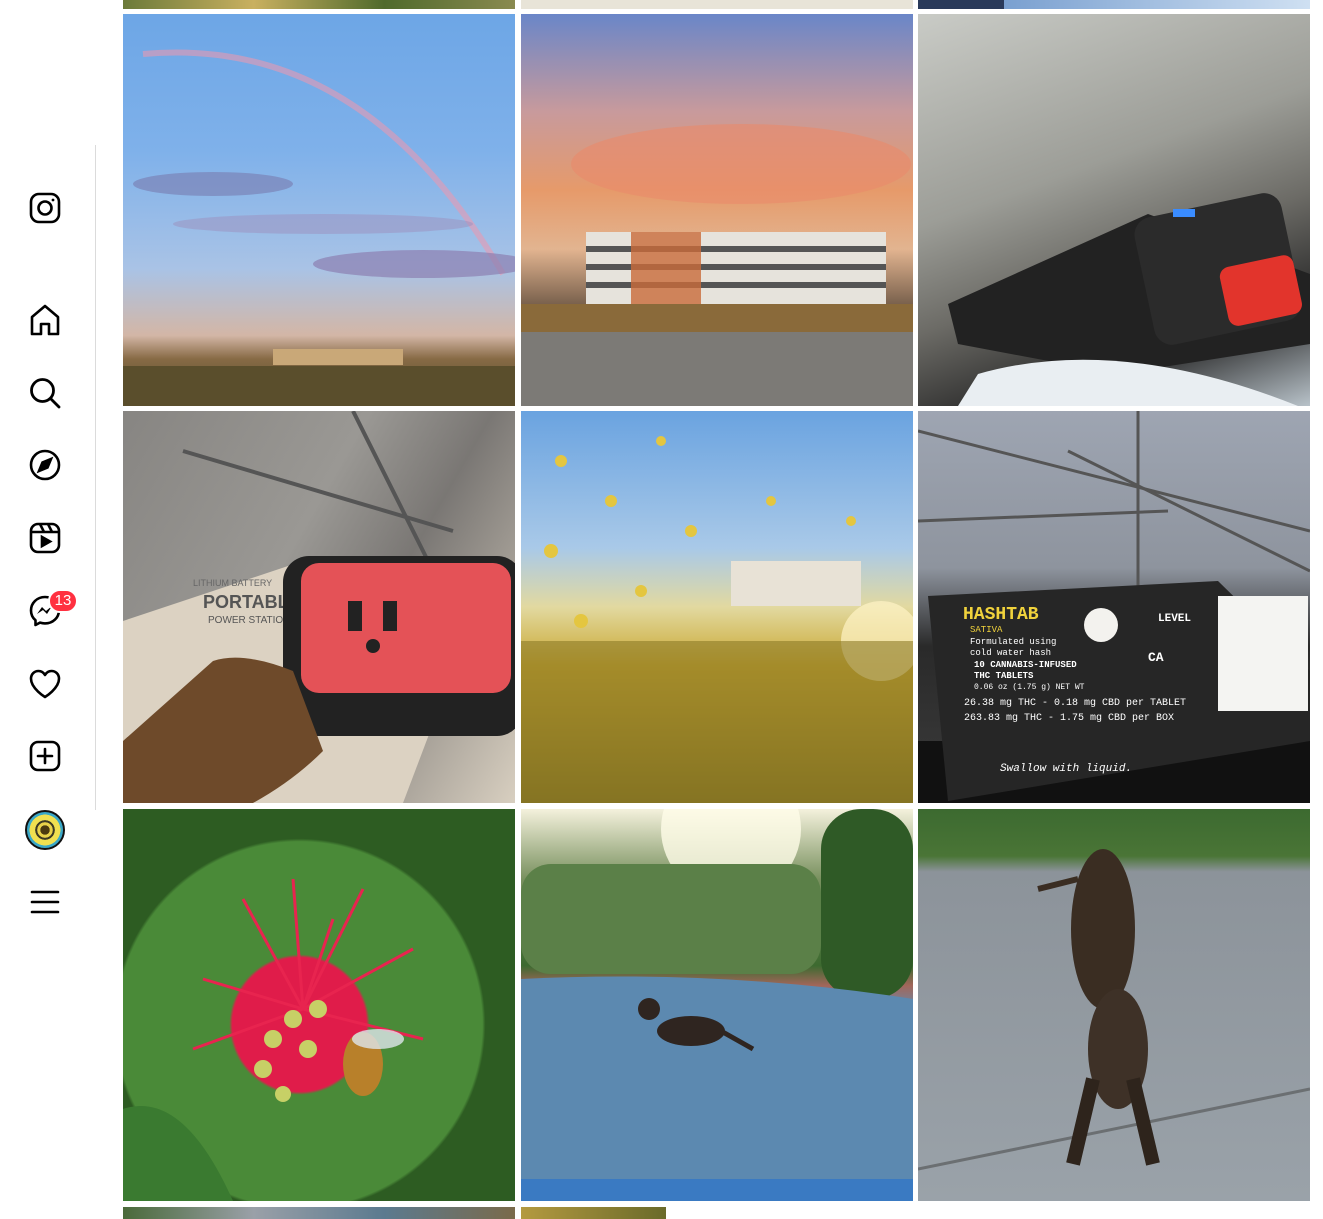 Image resolution: width=1323 pixels, height=1219 pixels. I want to click on home-icon, so click(45, 320).